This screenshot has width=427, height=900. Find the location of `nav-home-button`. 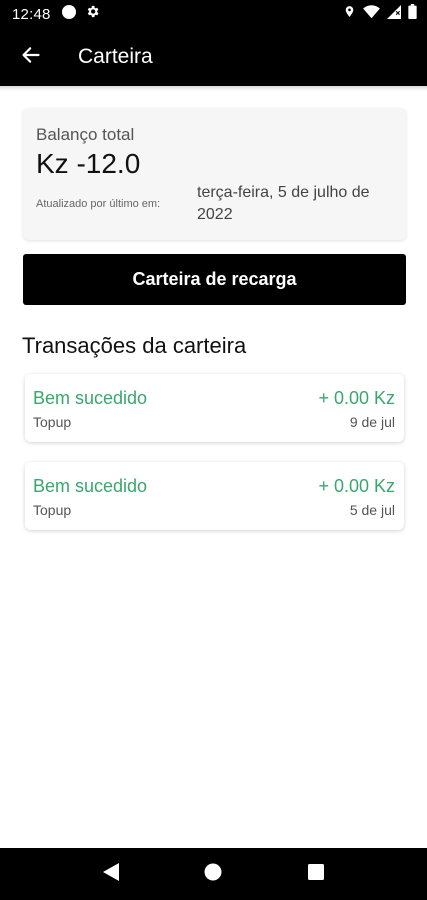

nav-home-button is located at coordinates (213, 874).